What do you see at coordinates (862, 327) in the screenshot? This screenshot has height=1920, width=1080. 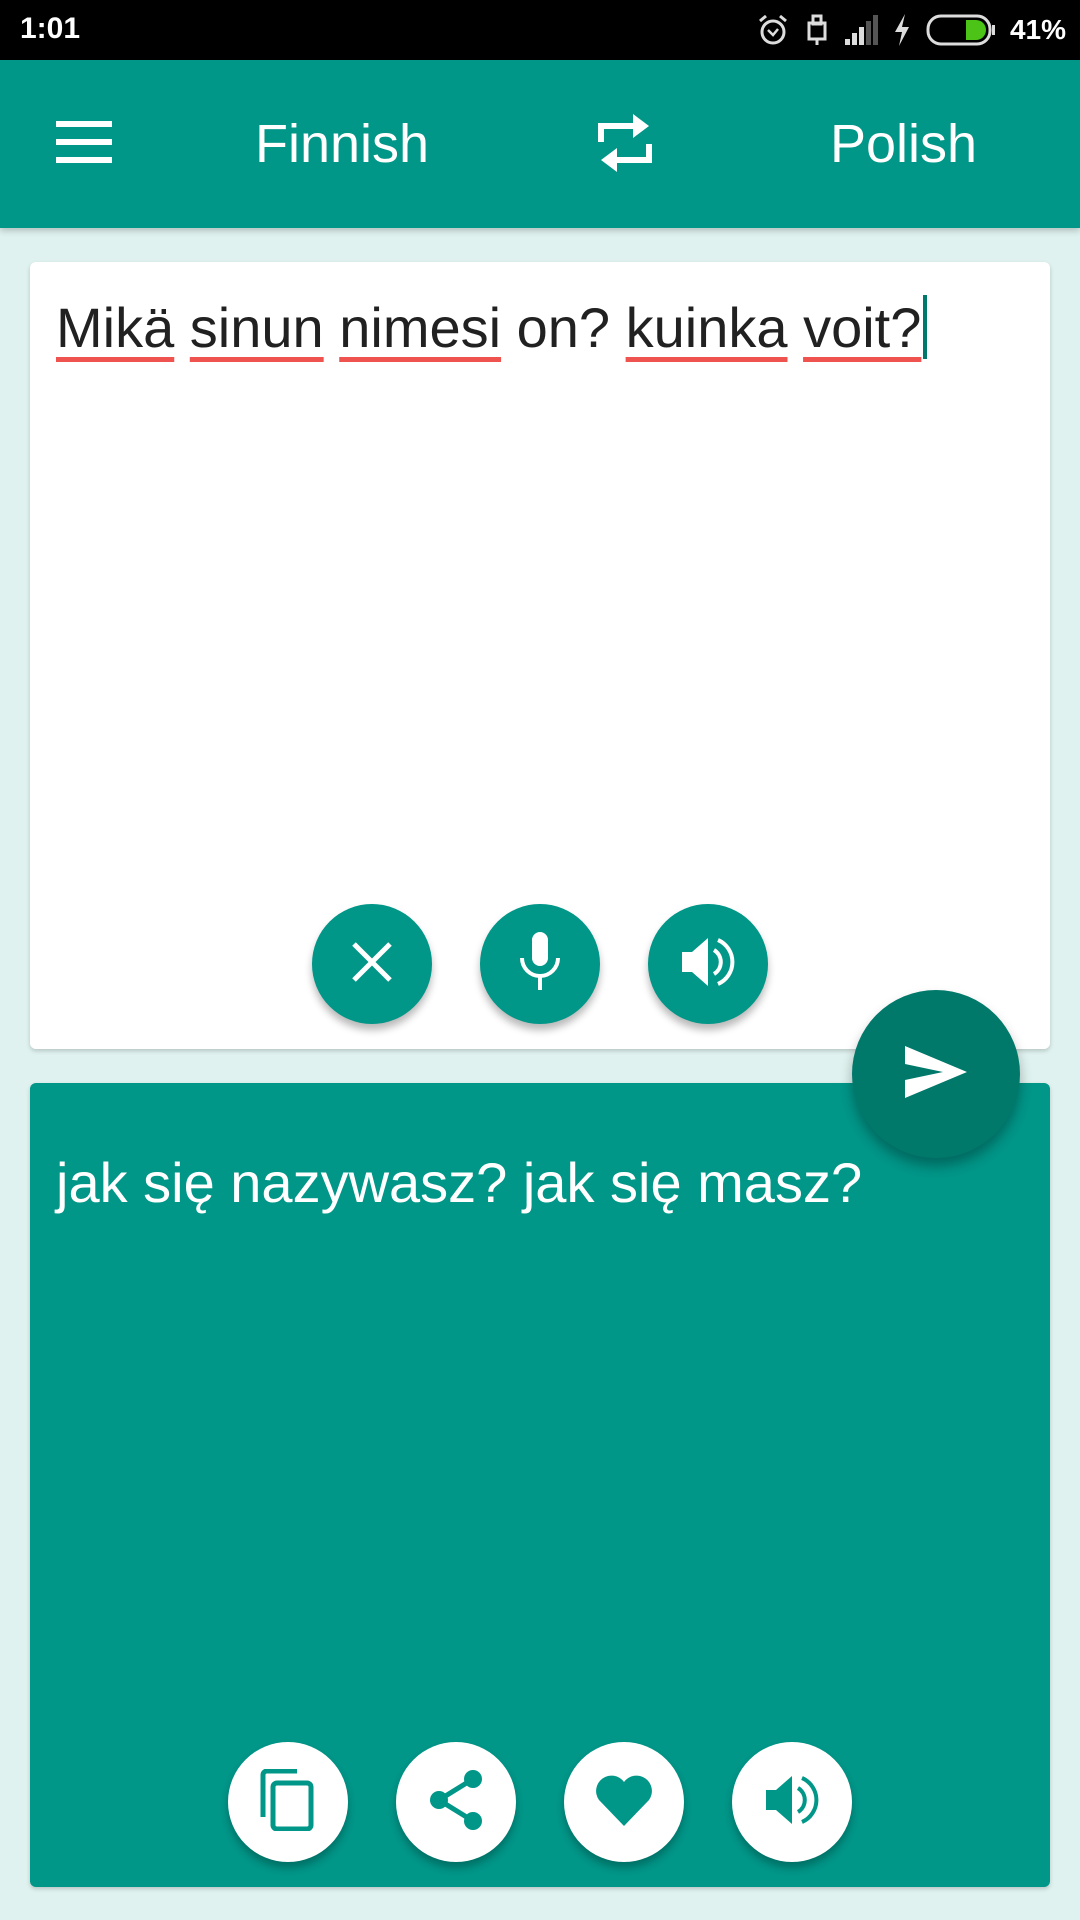 I see `source-word: voit?` at bounding box center [862, 327].